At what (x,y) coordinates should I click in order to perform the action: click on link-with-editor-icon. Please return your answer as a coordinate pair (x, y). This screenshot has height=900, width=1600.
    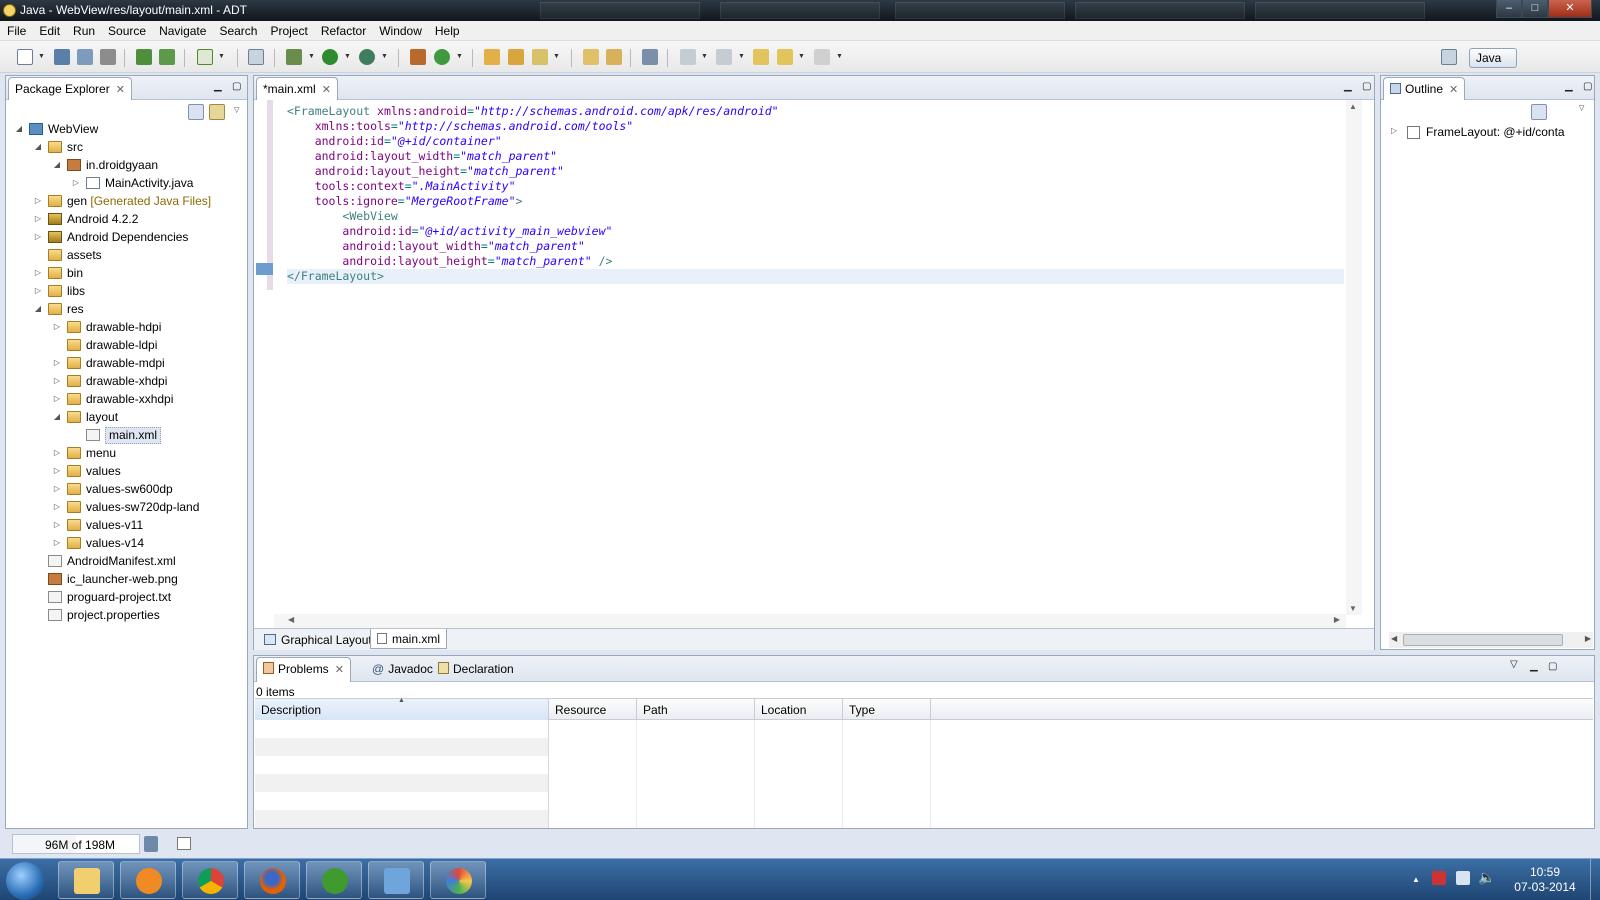
    Looking at the image, I should click on (217, 112).